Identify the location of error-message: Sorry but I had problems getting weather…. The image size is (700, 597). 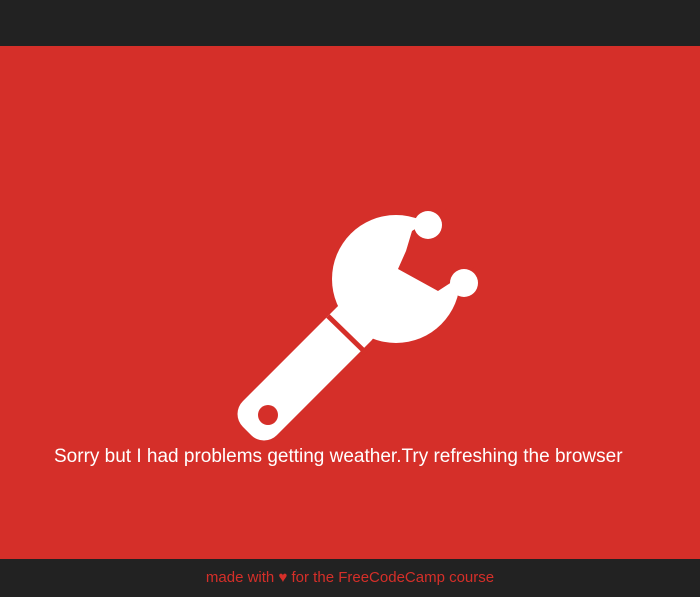
(338, 456).